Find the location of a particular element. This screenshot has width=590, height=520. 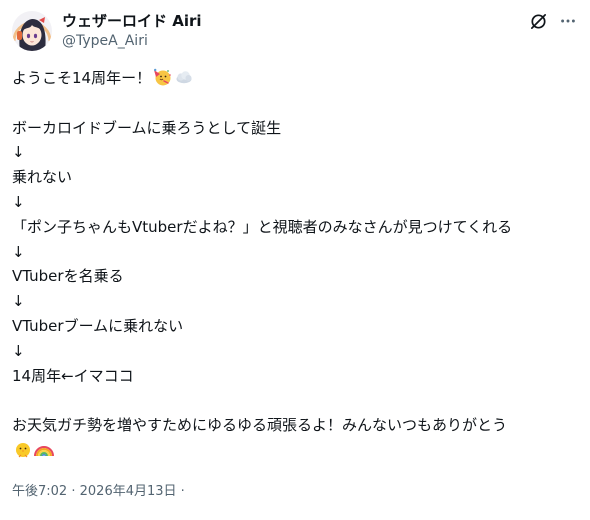

avatar-image is located at coordinates (32, 31).